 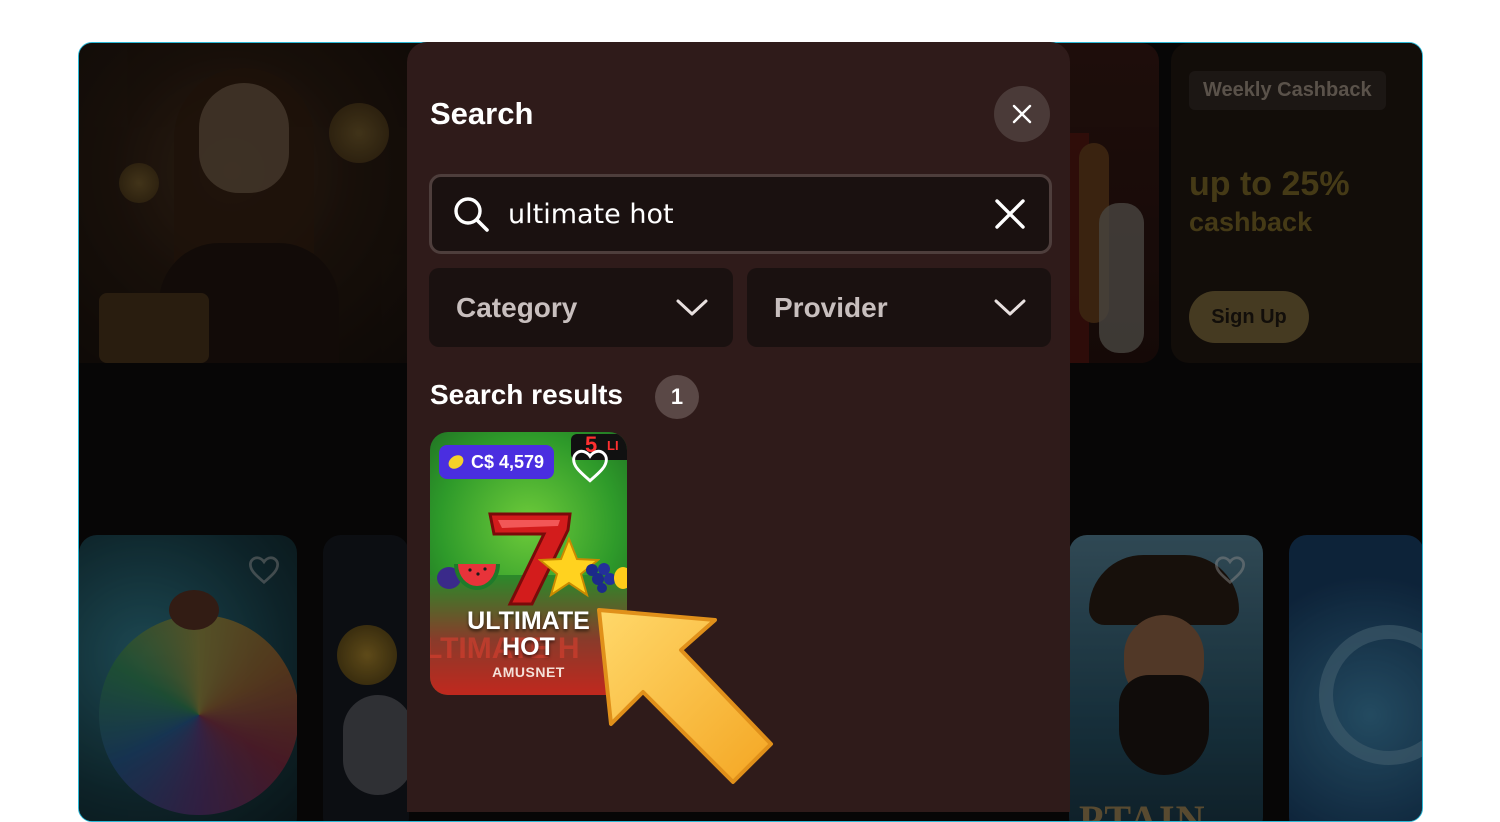 I want to click on modal-title: Search, so click(x=482, y=113).